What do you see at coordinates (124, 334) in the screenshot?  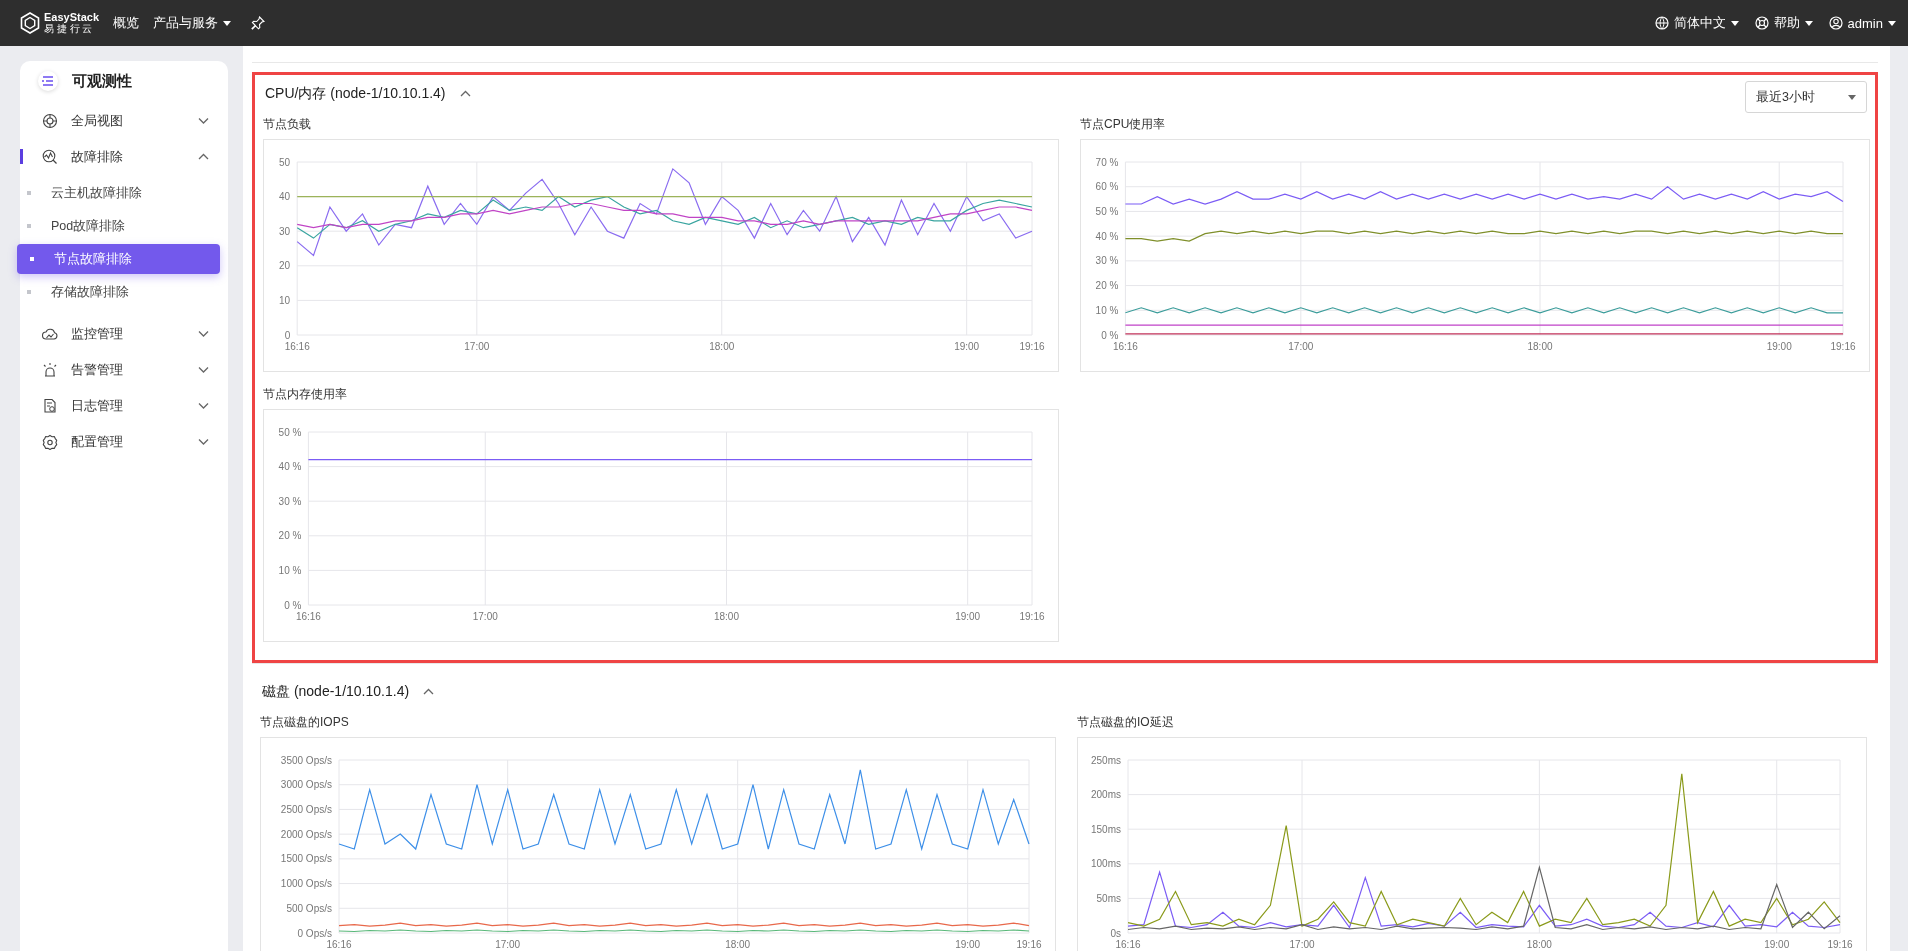 I see `sidebar-item: 监控管理` at bounding box center [124, 334].